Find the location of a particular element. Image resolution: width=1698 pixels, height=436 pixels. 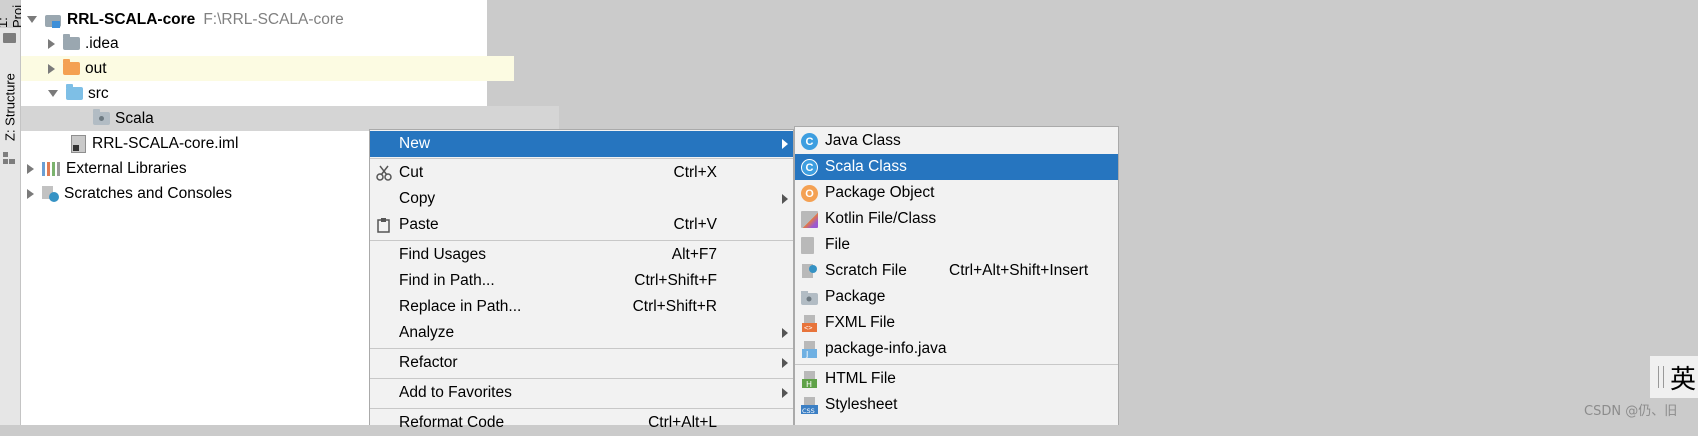

css-file-icon: CSS is located at coordinates (809, 406).